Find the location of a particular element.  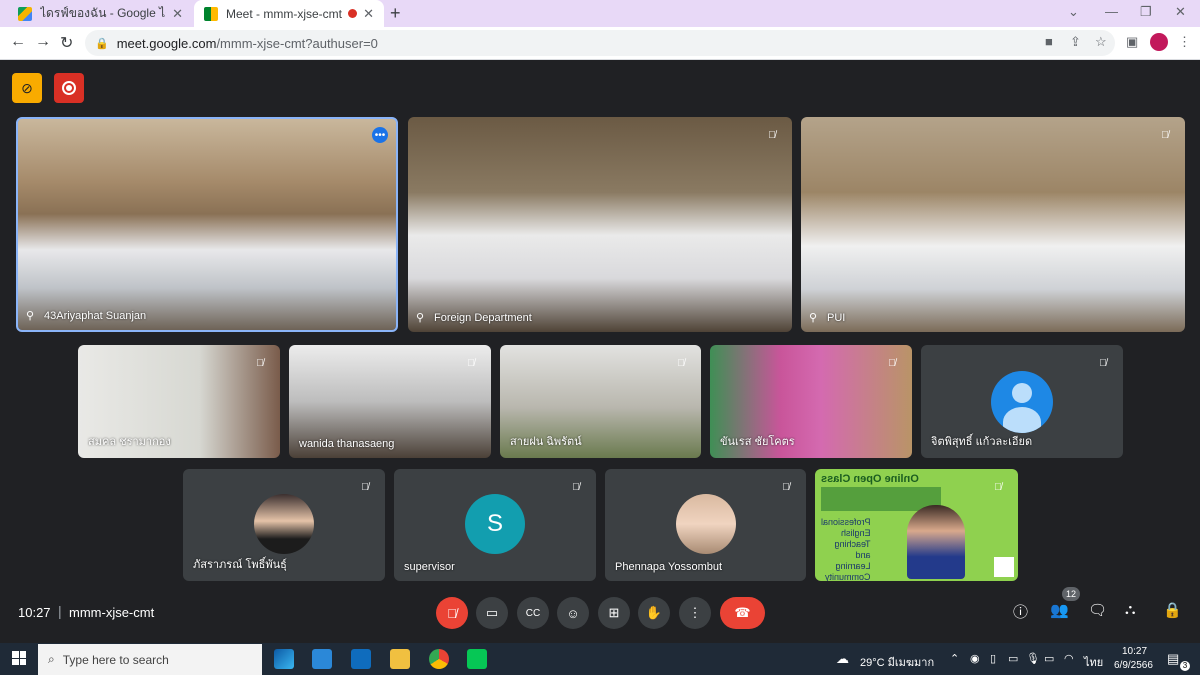

google-drive-icon is located at coordinates (25, 13).